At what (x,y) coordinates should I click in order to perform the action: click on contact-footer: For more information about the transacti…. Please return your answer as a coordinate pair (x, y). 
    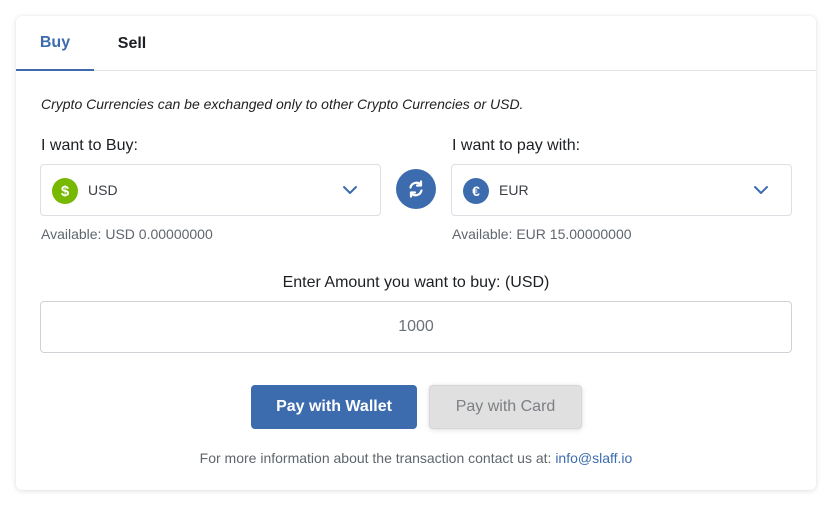
    Looking at the image, I should click on (416, 458).